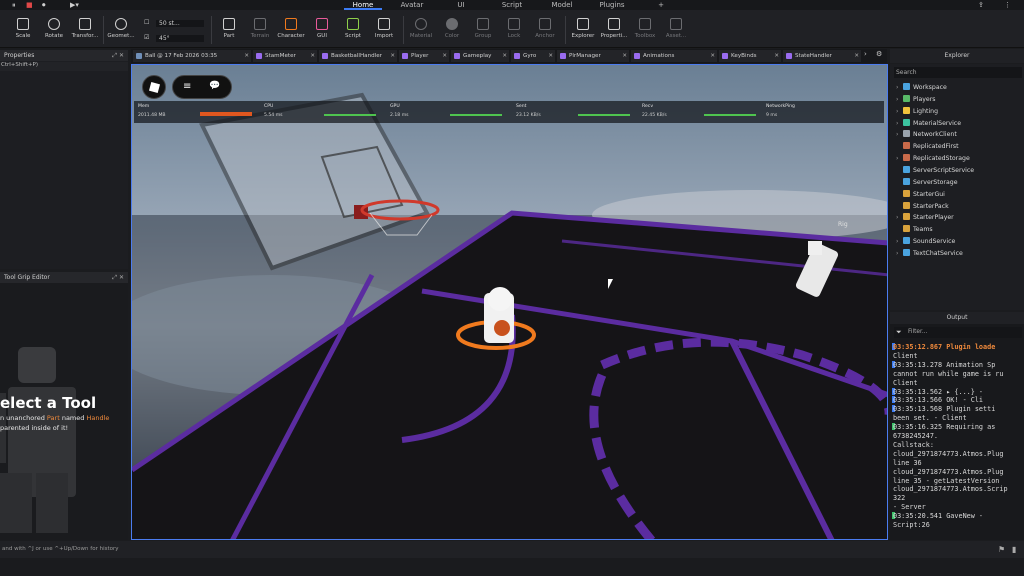 This screenshot has height=576, width=1024. I want to click on stop-square-icon: ■, so click(29, 5).